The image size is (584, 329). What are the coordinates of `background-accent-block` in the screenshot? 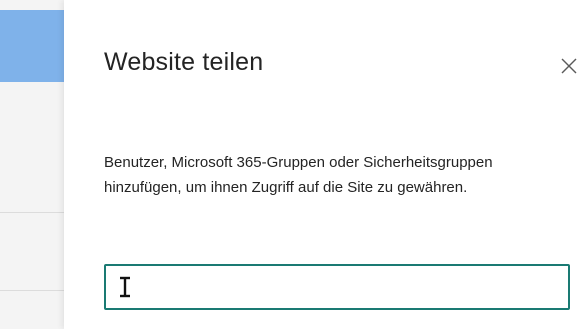 It's located at (32, 46).